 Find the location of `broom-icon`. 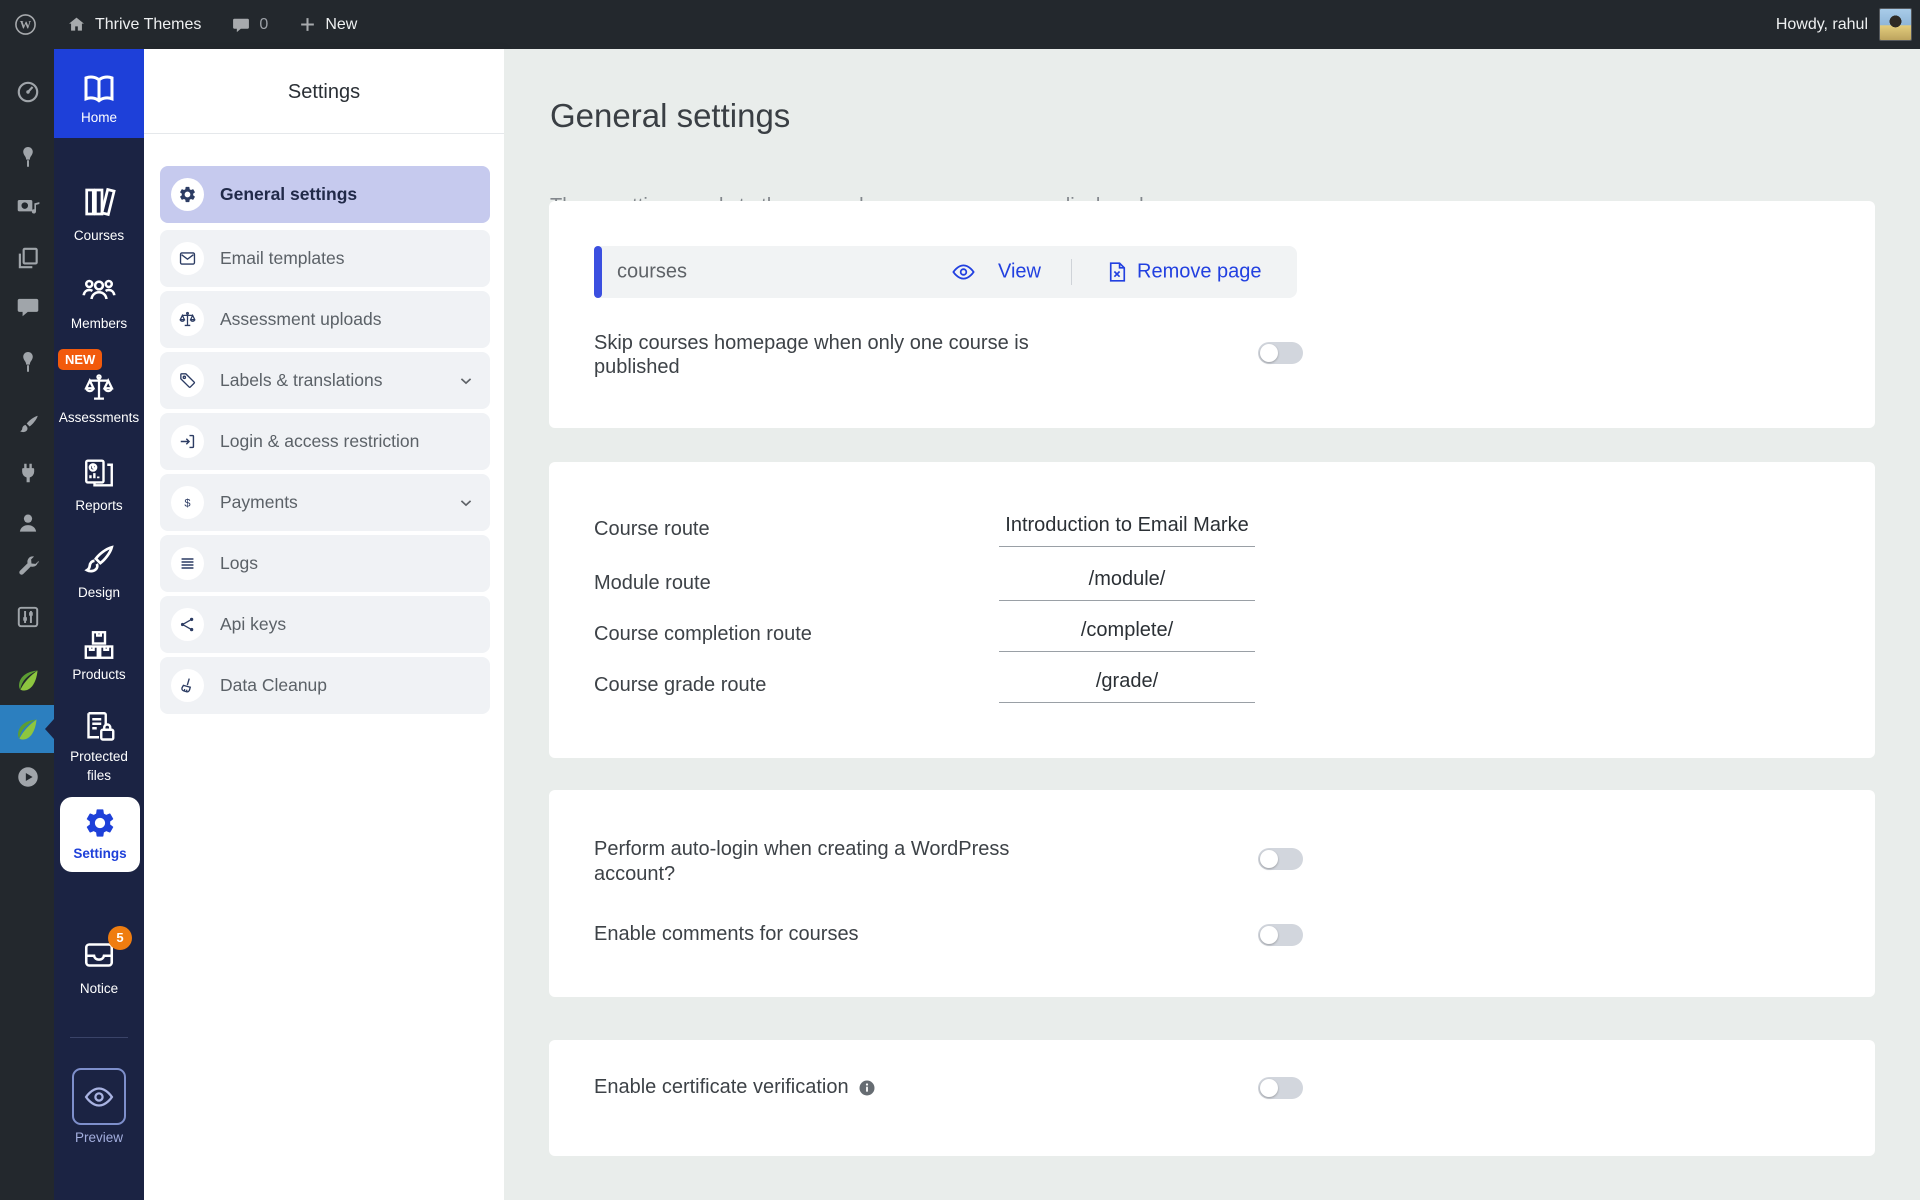

broom-icon is located at coordinates (187, 685).